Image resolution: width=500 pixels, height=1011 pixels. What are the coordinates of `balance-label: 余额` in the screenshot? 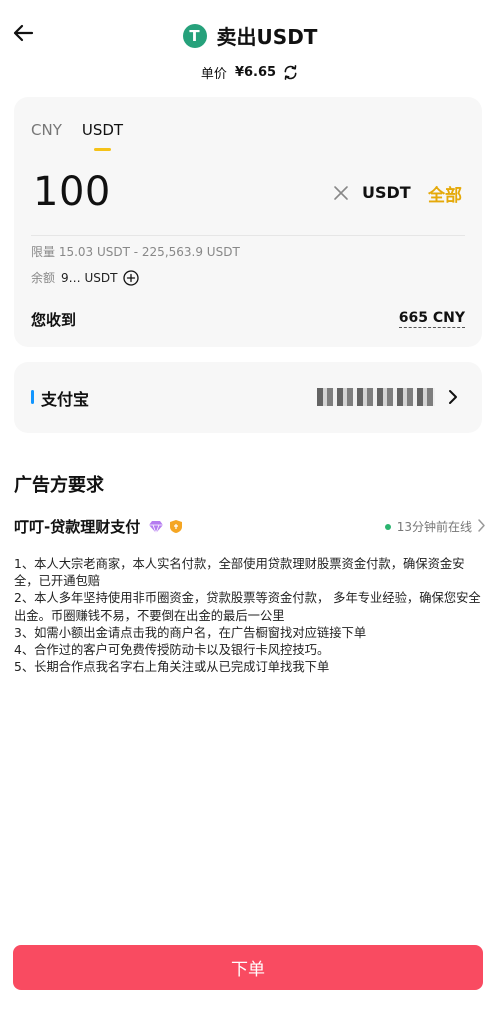 It's located at (43, 278).